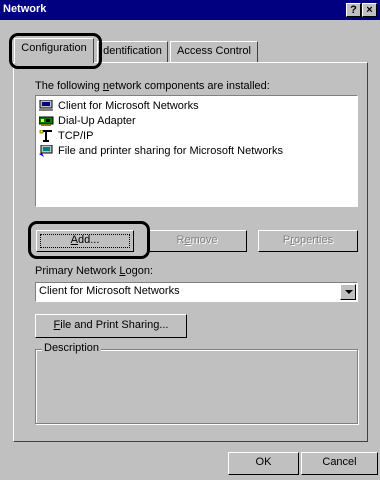  What do you see at coordinates (196, 383) in the screenshot?
I see `description-groupbox: Description` at bounding box center [196, 383].